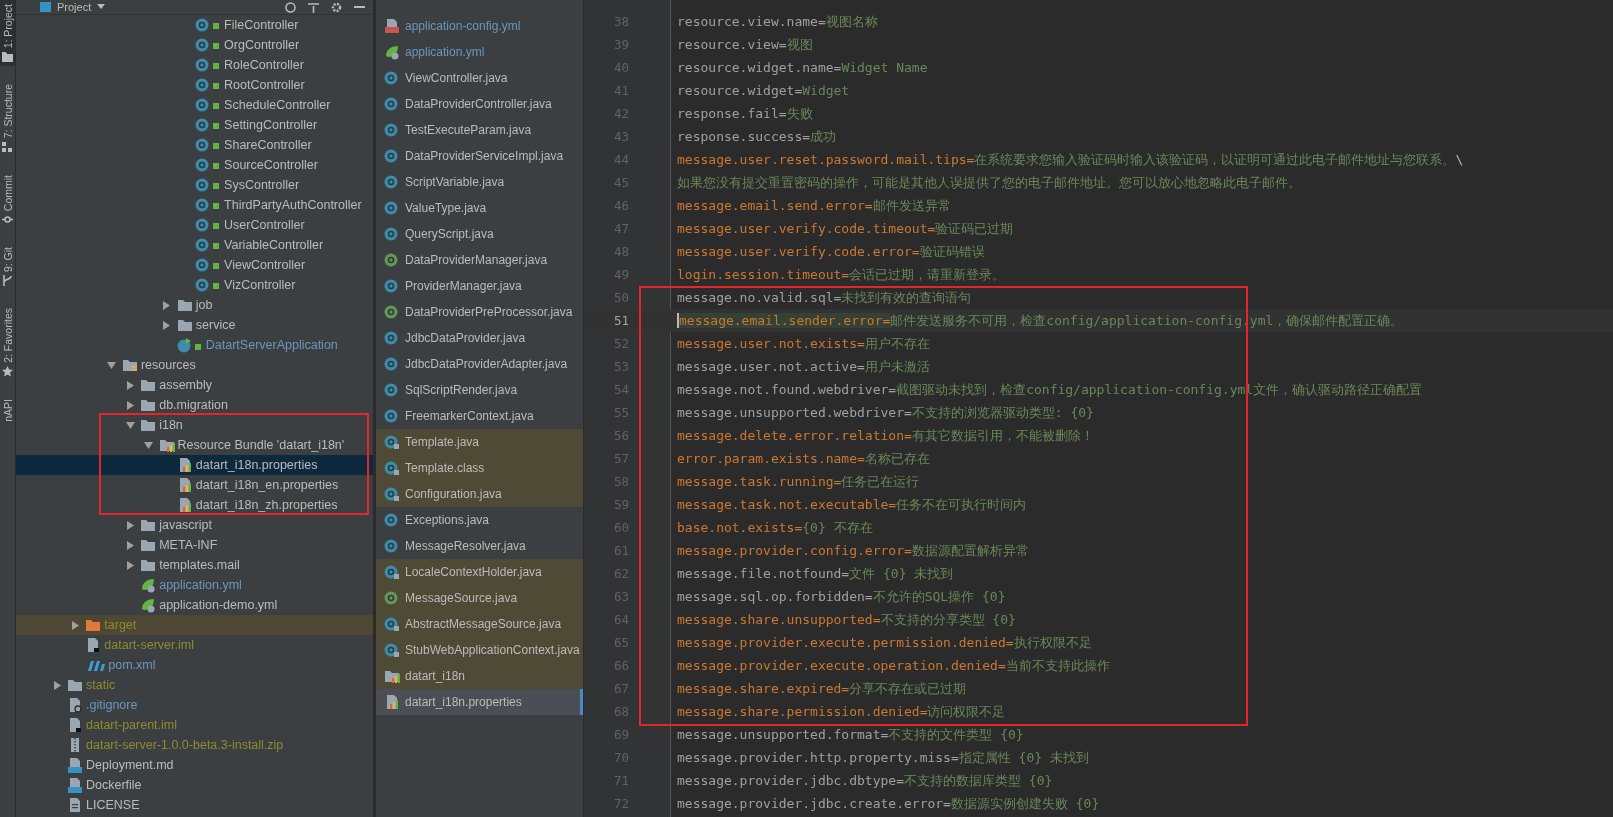  What do you see at coordinates (194, 205) in the screenshot?
I see `tree-item: ThirdPartyAuthController` at bounding box center [194, 205].